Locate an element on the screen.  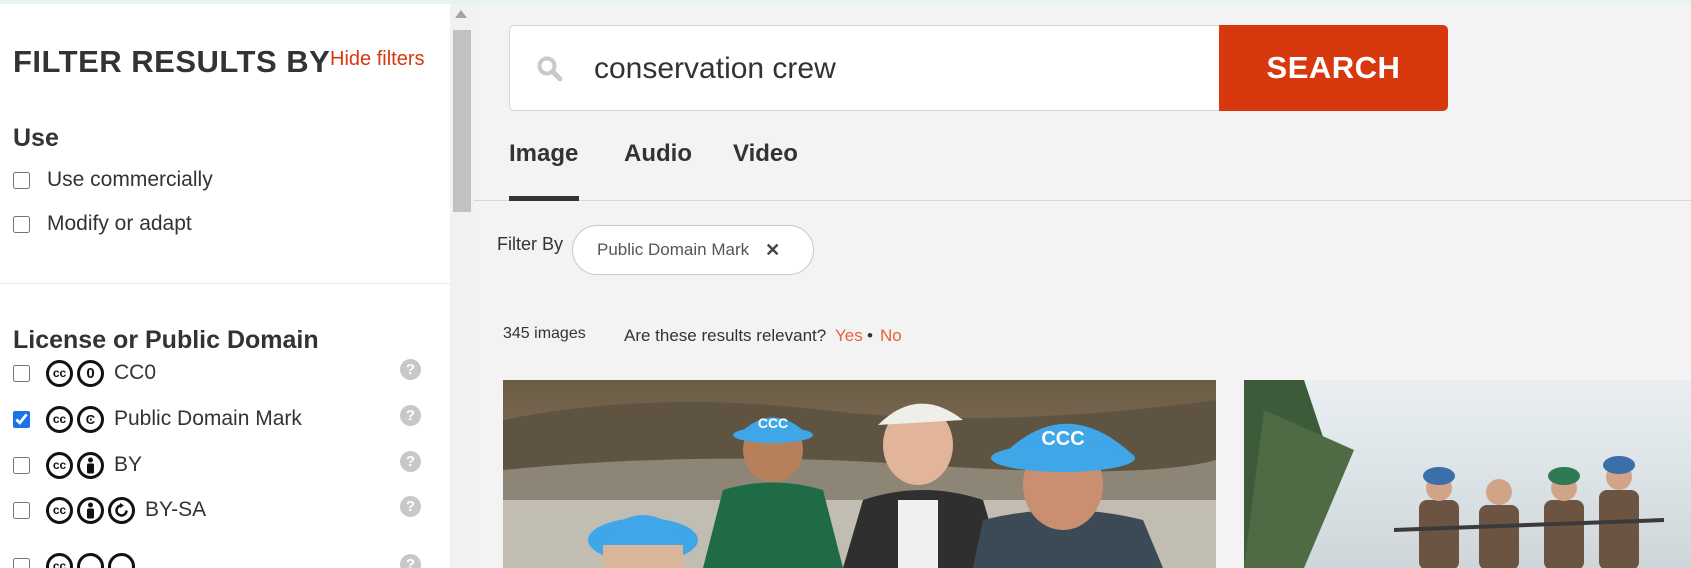
next-help-icon: ? is located at coordinates (410, 561).